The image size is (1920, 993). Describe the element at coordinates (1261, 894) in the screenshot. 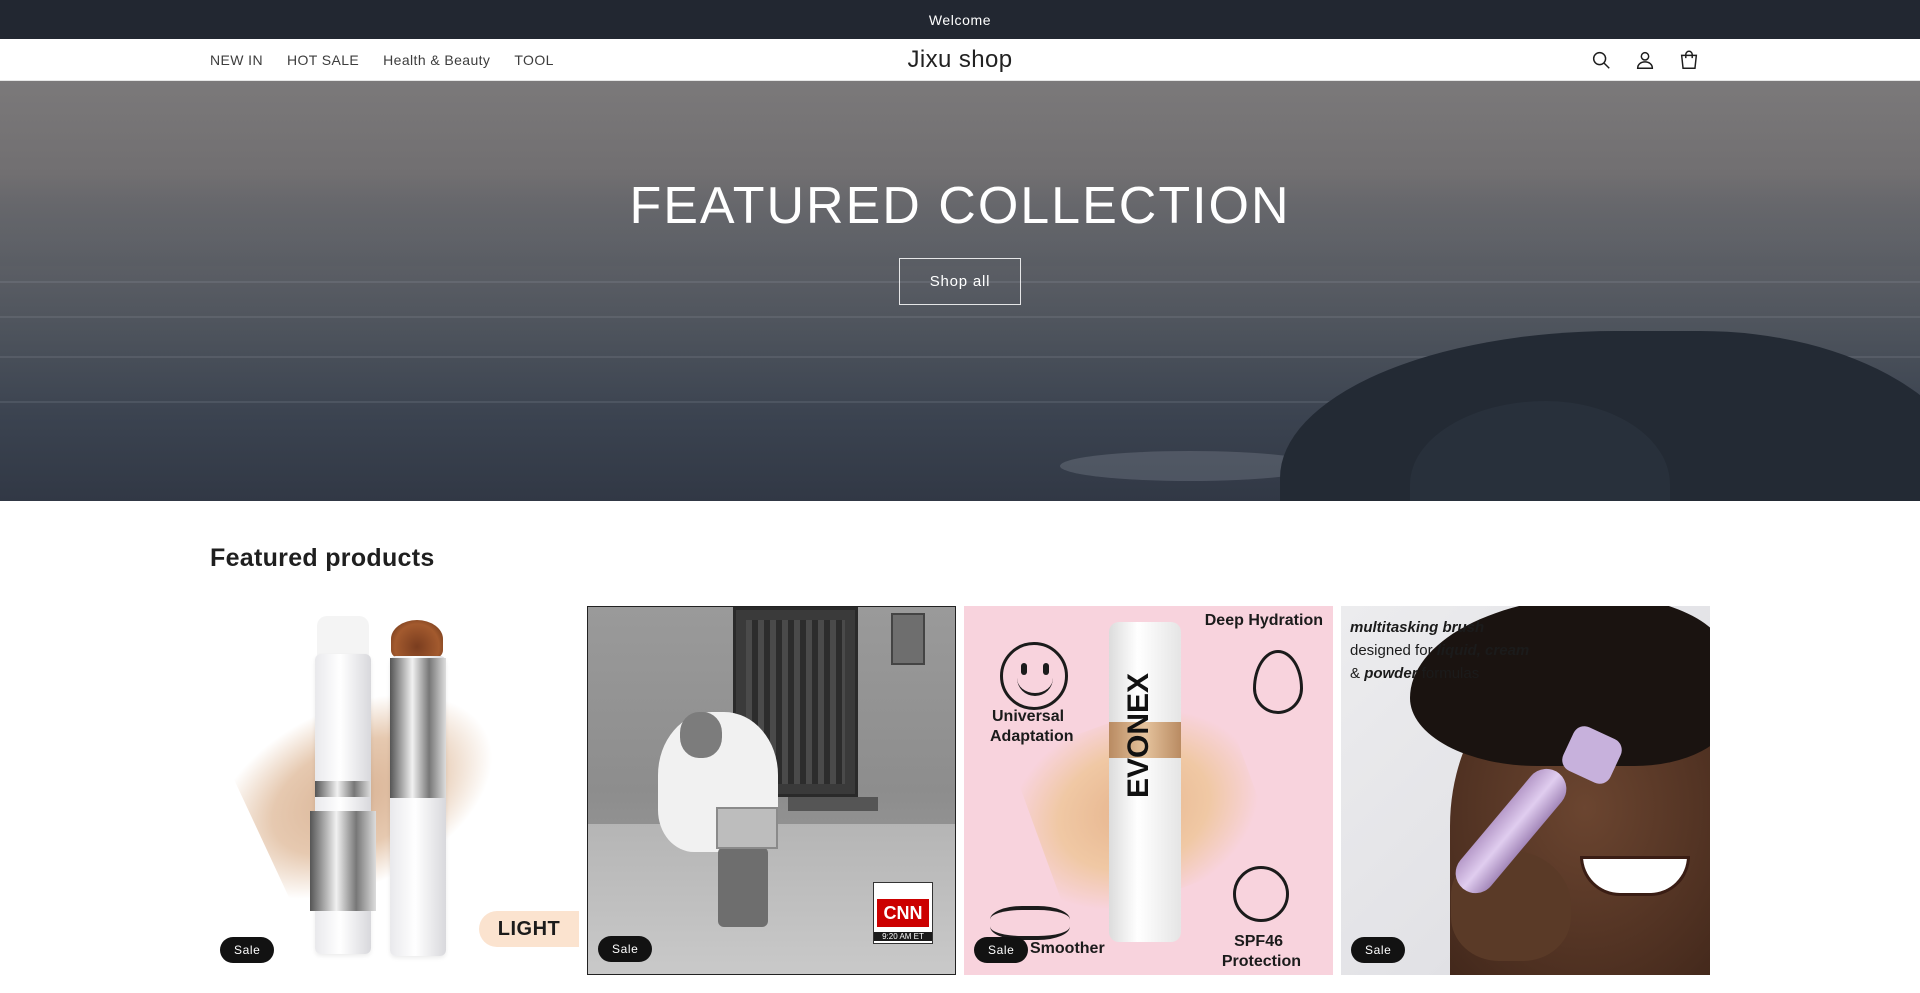

I see `sun-icon` at that location.